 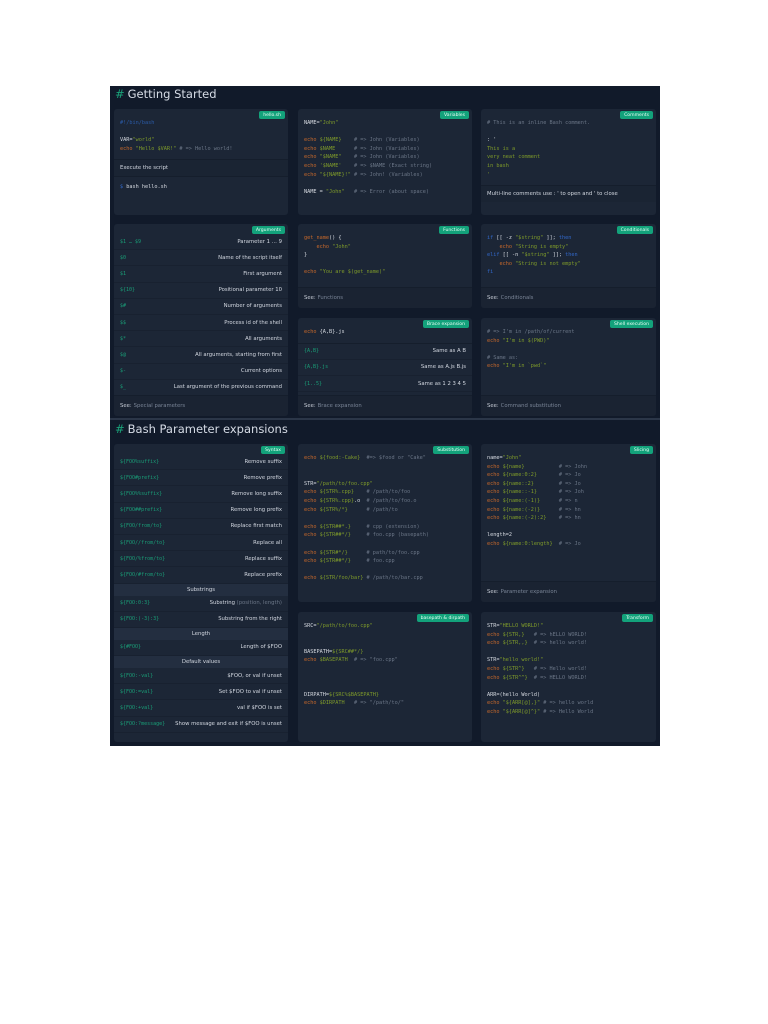 I want to click on row-description: $FOO, or val if unset, so click(x=254, y=676).